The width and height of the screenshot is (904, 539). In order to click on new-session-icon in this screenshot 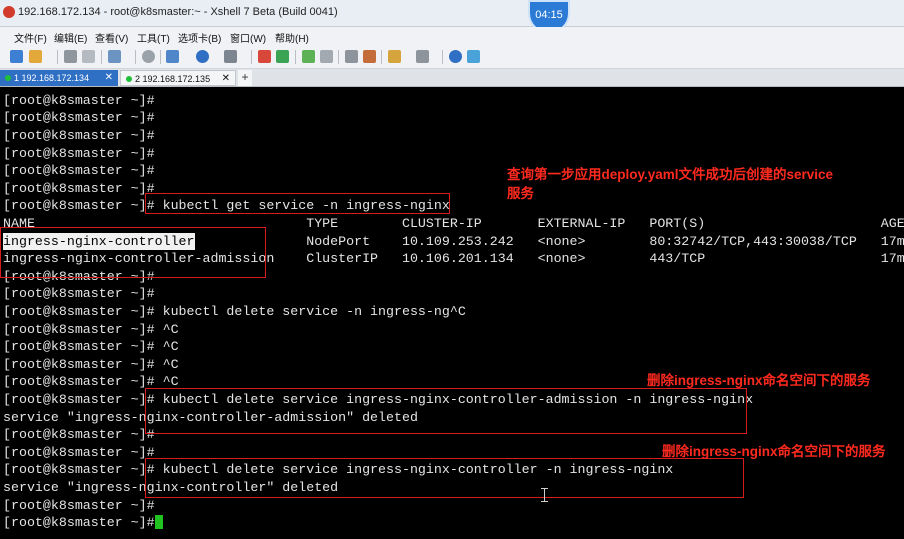, I will do `click(16, 56)`.